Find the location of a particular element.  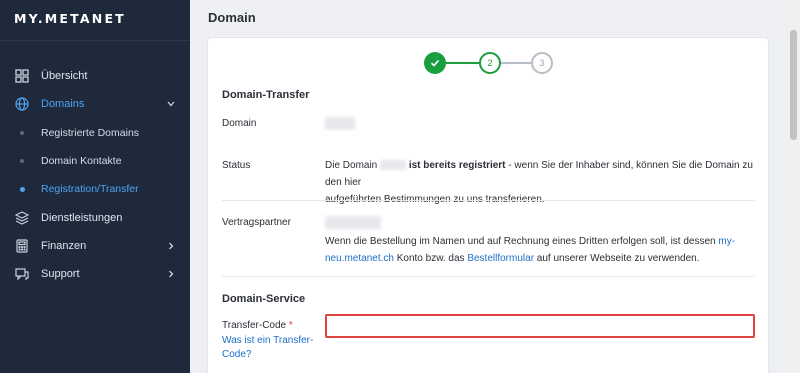

sidebar-subitem-registrierte-domains: Registrierte Domains is located at coordinates (95, 133).